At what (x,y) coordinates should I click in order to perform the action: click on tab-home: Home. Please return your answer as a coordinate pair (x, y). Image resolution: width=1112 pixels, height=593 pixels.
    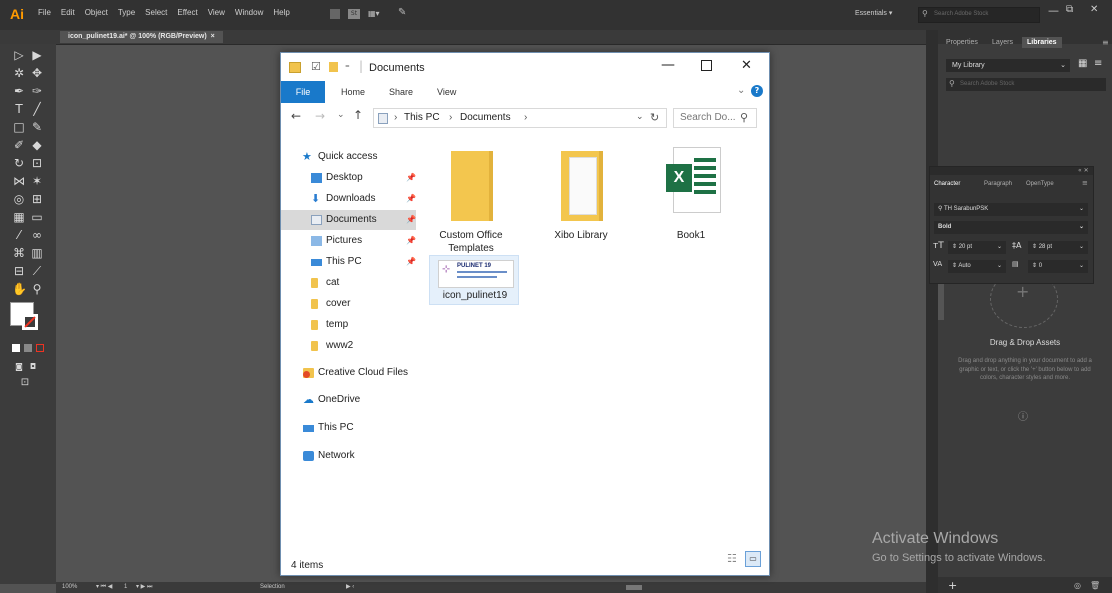
    Looking at the image, I should click on (353, 92).